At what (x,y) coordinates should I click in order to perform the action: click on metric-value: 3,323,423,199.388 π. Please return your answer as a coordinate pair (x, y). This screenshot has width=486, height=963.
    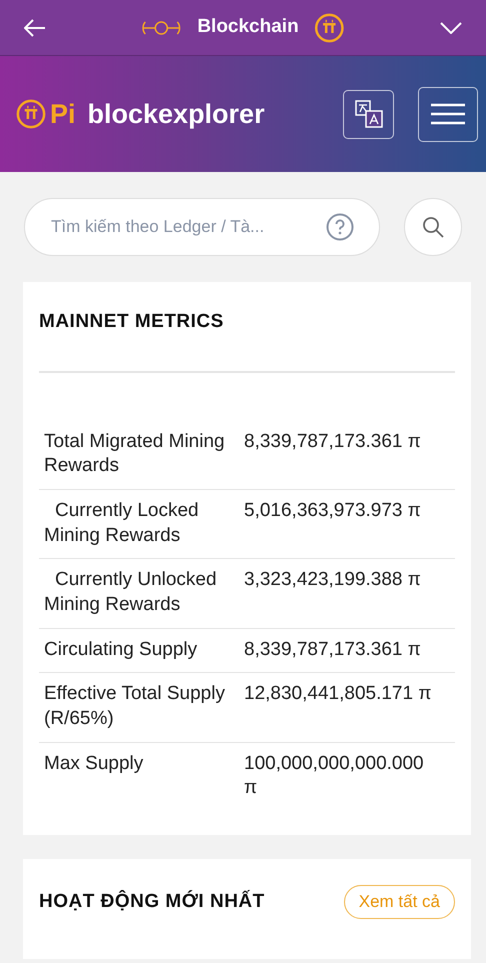
    Looking at the image, I should click on (333, 580).